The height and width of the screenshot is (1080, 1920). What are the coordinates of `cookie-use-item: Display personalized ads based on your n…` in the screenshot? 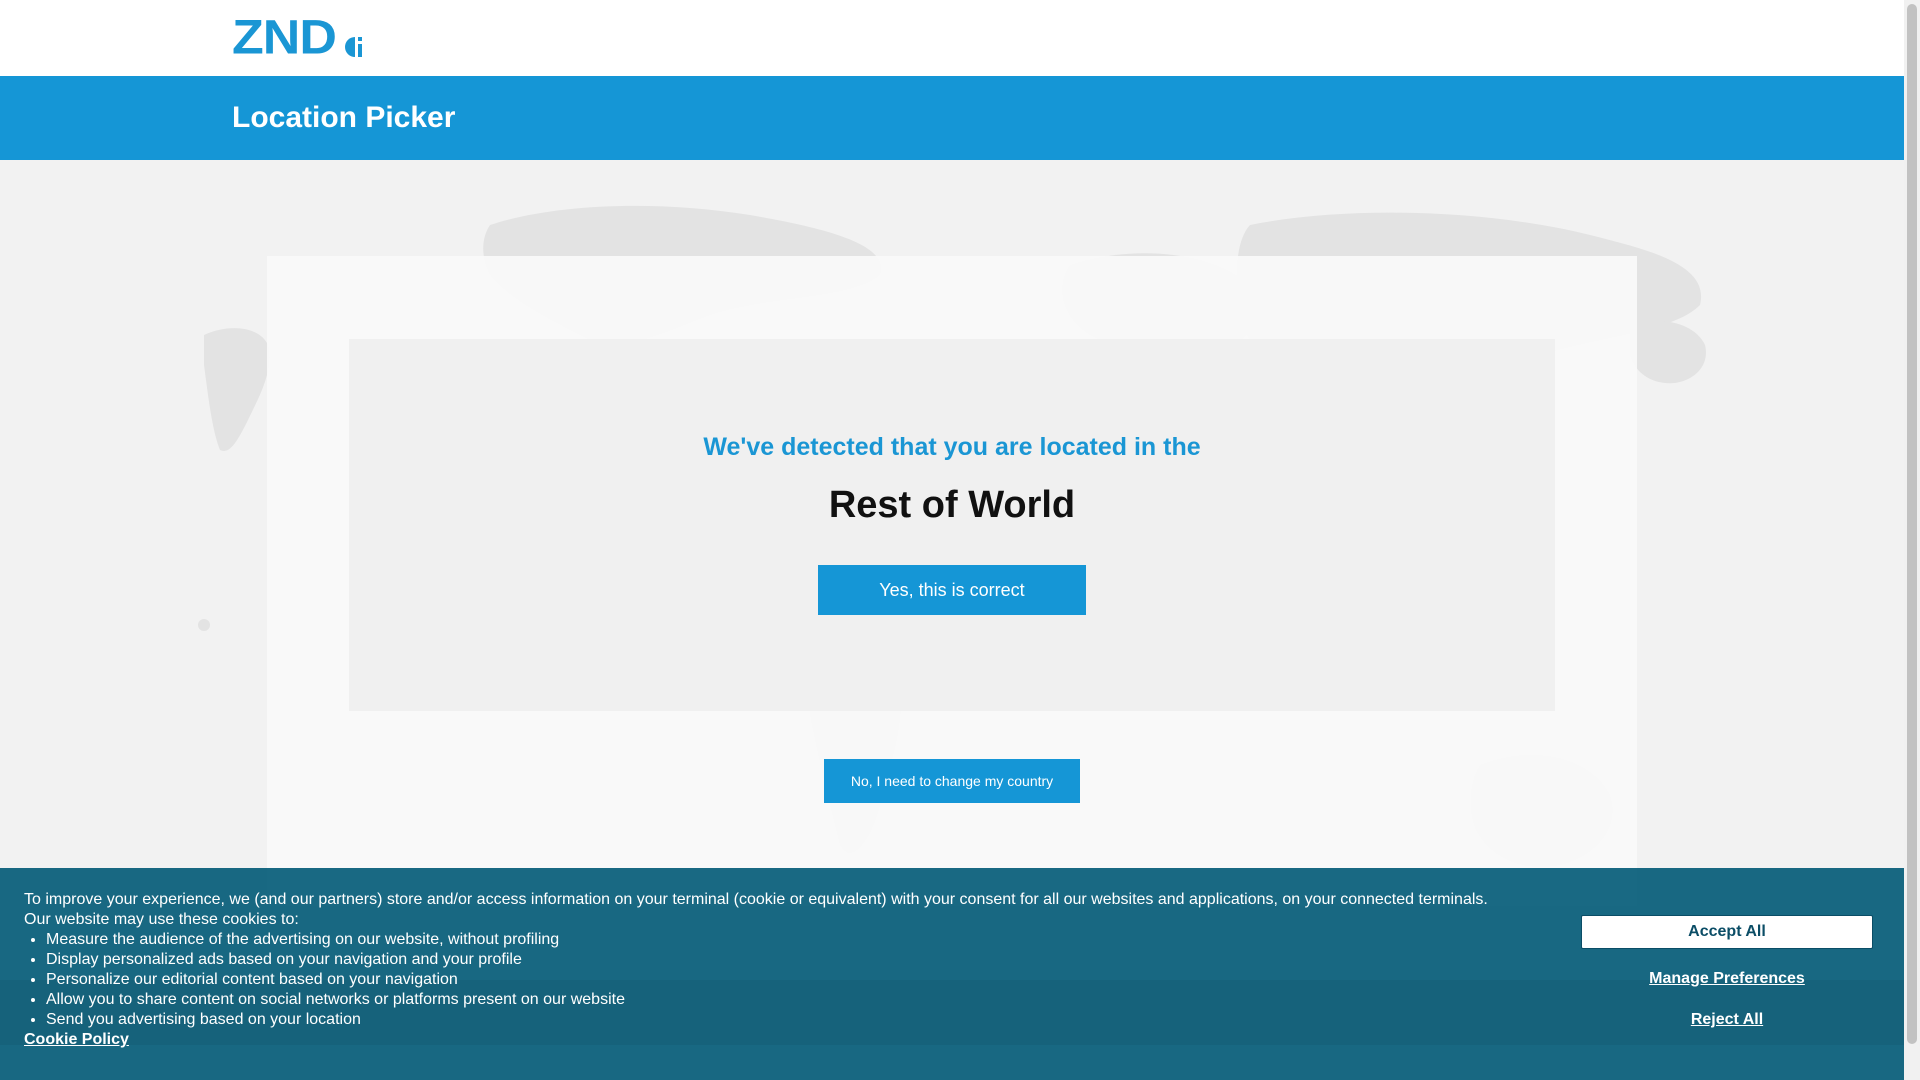 It's located at (795, 960).